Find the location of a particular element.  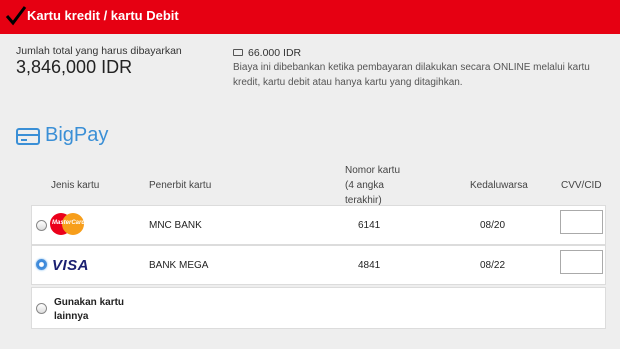

fee-amount-row: 66.000 IDR is located at coordinates (267, 53).